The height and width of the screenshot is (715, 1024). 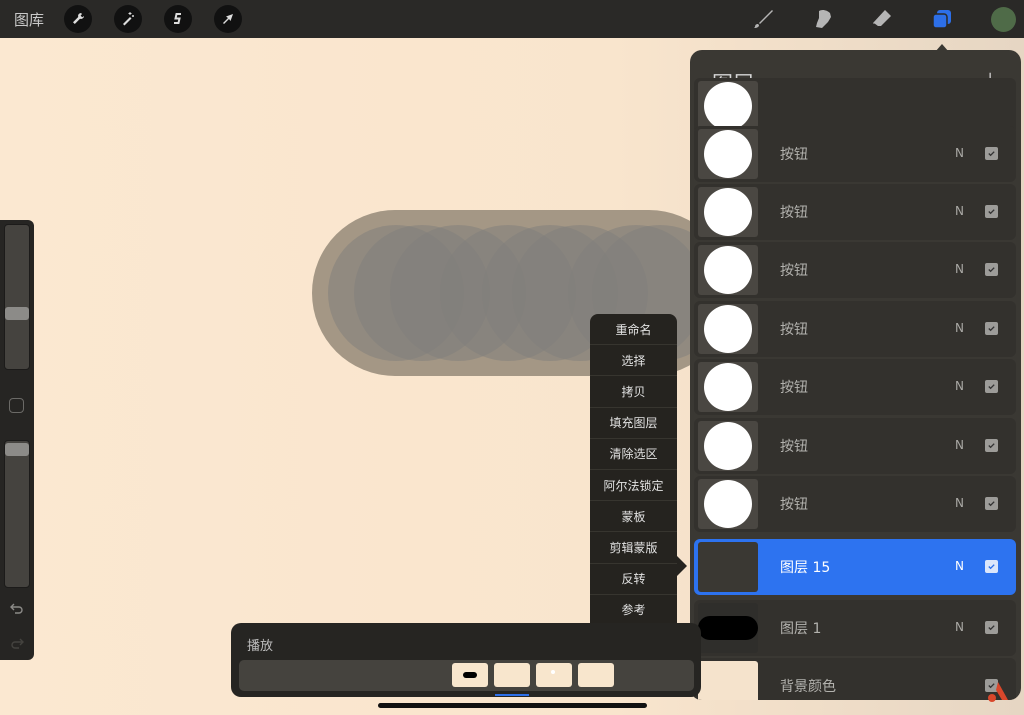 I want to click on brush-button, so click(x=763, y=19).